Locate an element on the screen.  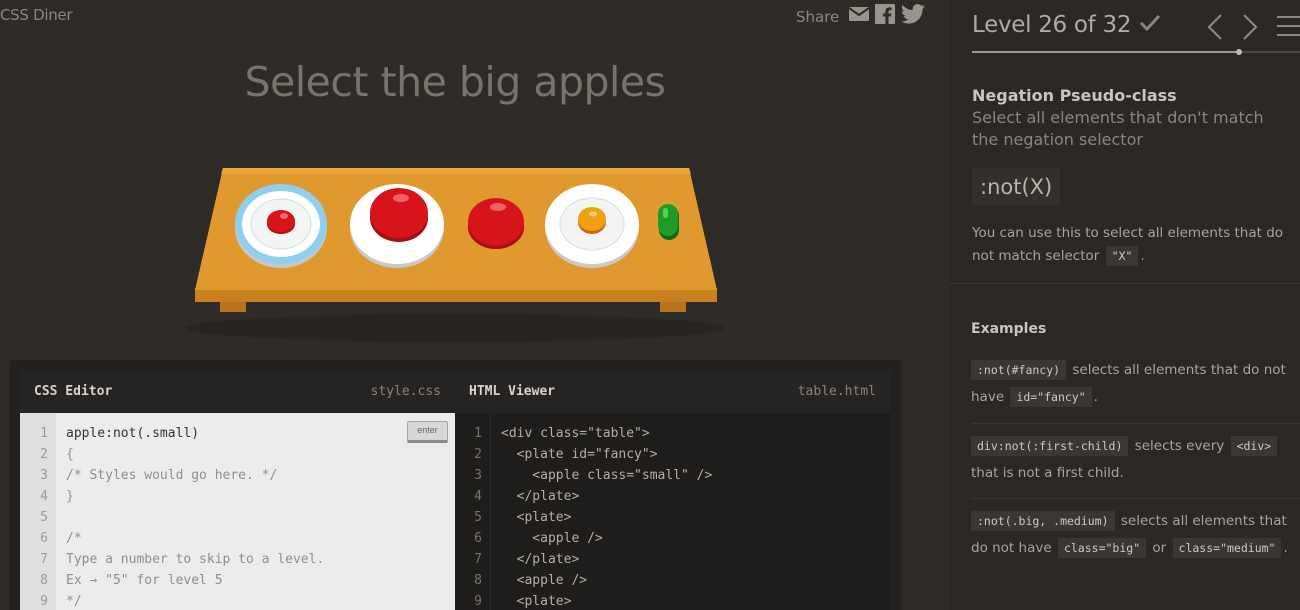
level-progress-bar is located at coordinates (1136, 52).